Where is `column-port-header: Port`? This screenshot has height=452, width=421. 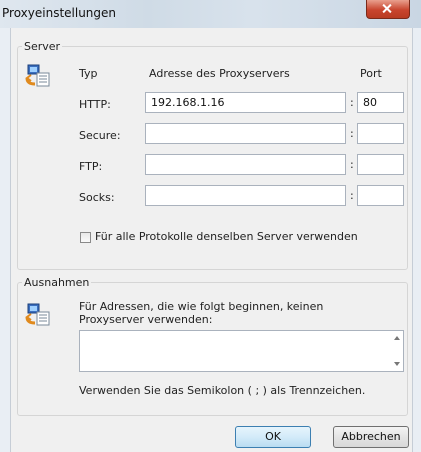
column-port-header: Port is located at coordinates (371, 73).